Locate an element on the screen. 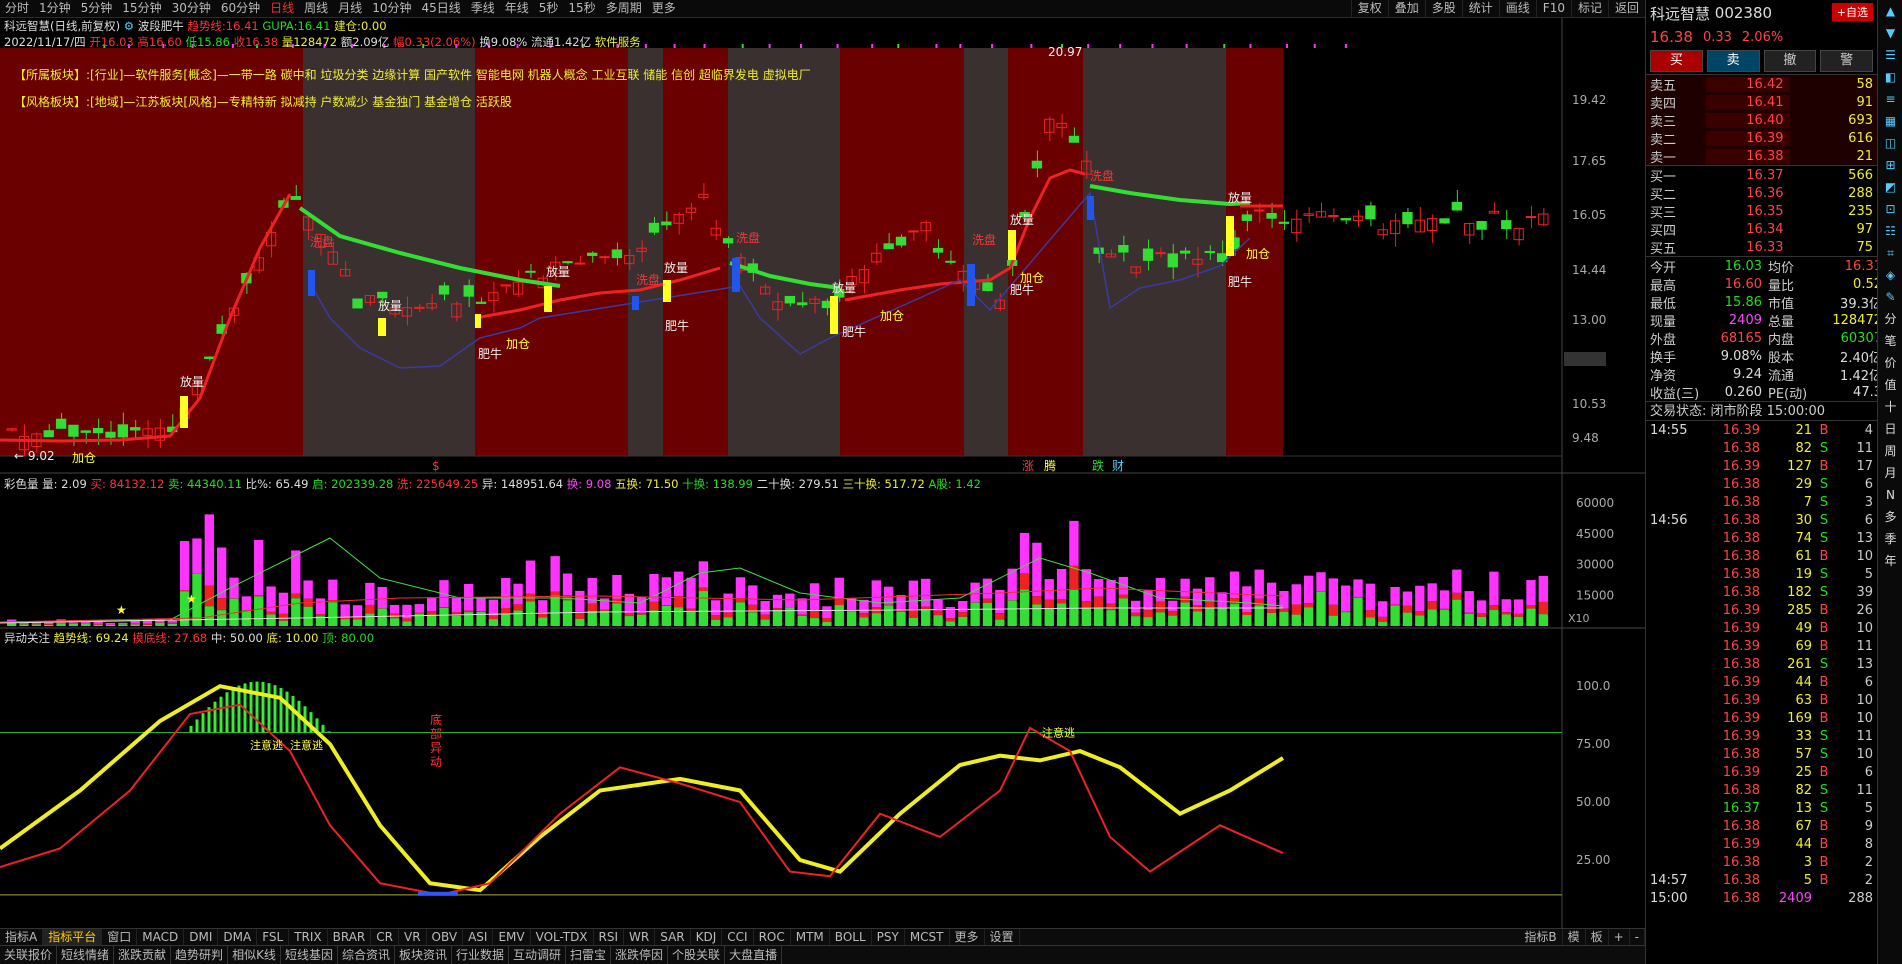  indicator-tab-10: VR is located at coordinates (413, 937).